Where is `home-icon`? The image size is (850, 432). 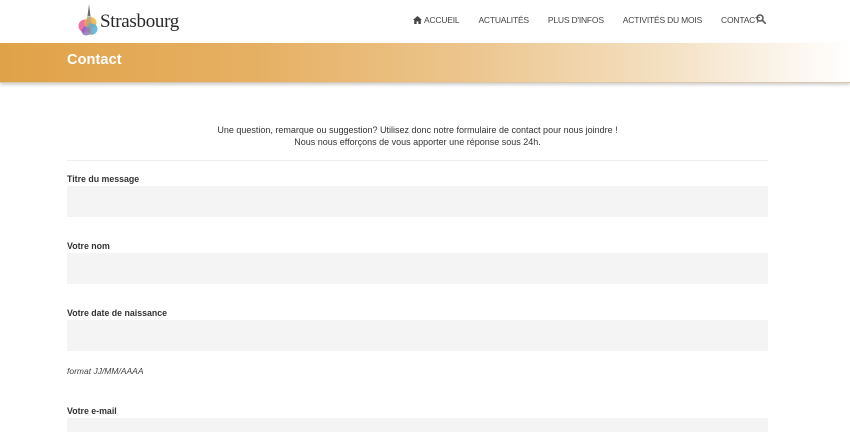
home-icon is located at coordinates (417, 20).